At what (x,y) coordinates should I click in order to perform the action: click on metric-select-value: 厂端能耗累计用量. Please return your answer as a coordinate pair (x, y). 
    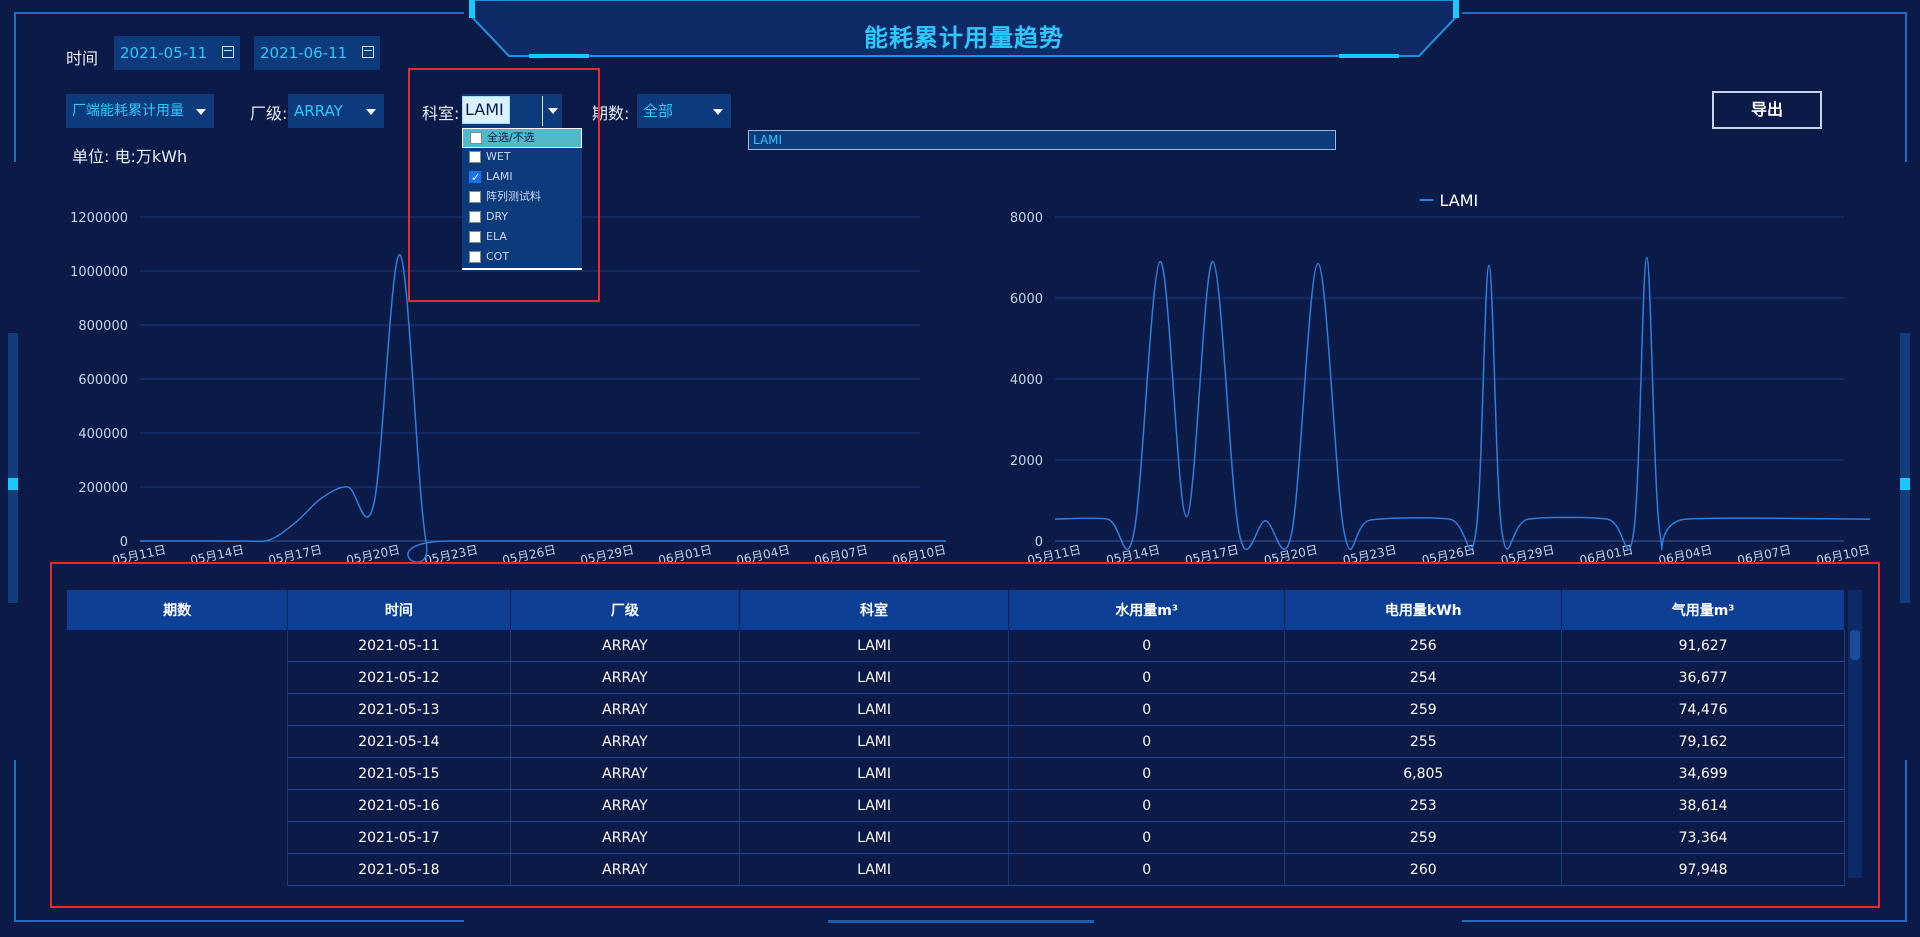
    Looking at the image, I should click on (128, 111).